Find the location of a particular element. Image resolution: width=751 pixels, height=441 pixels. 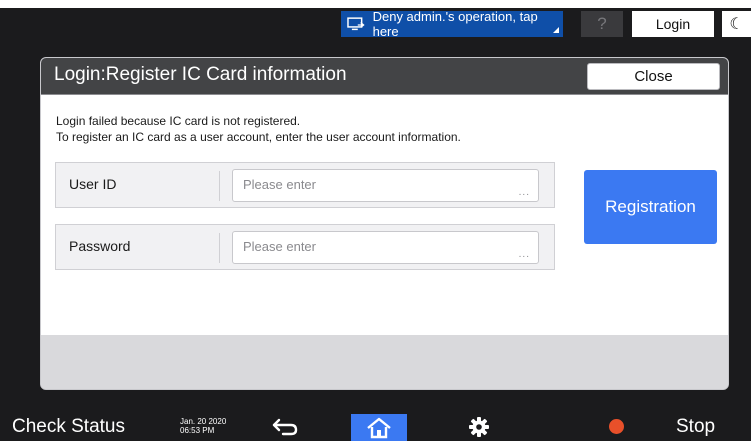

help-label: ? is located at coordinates (602, 23).